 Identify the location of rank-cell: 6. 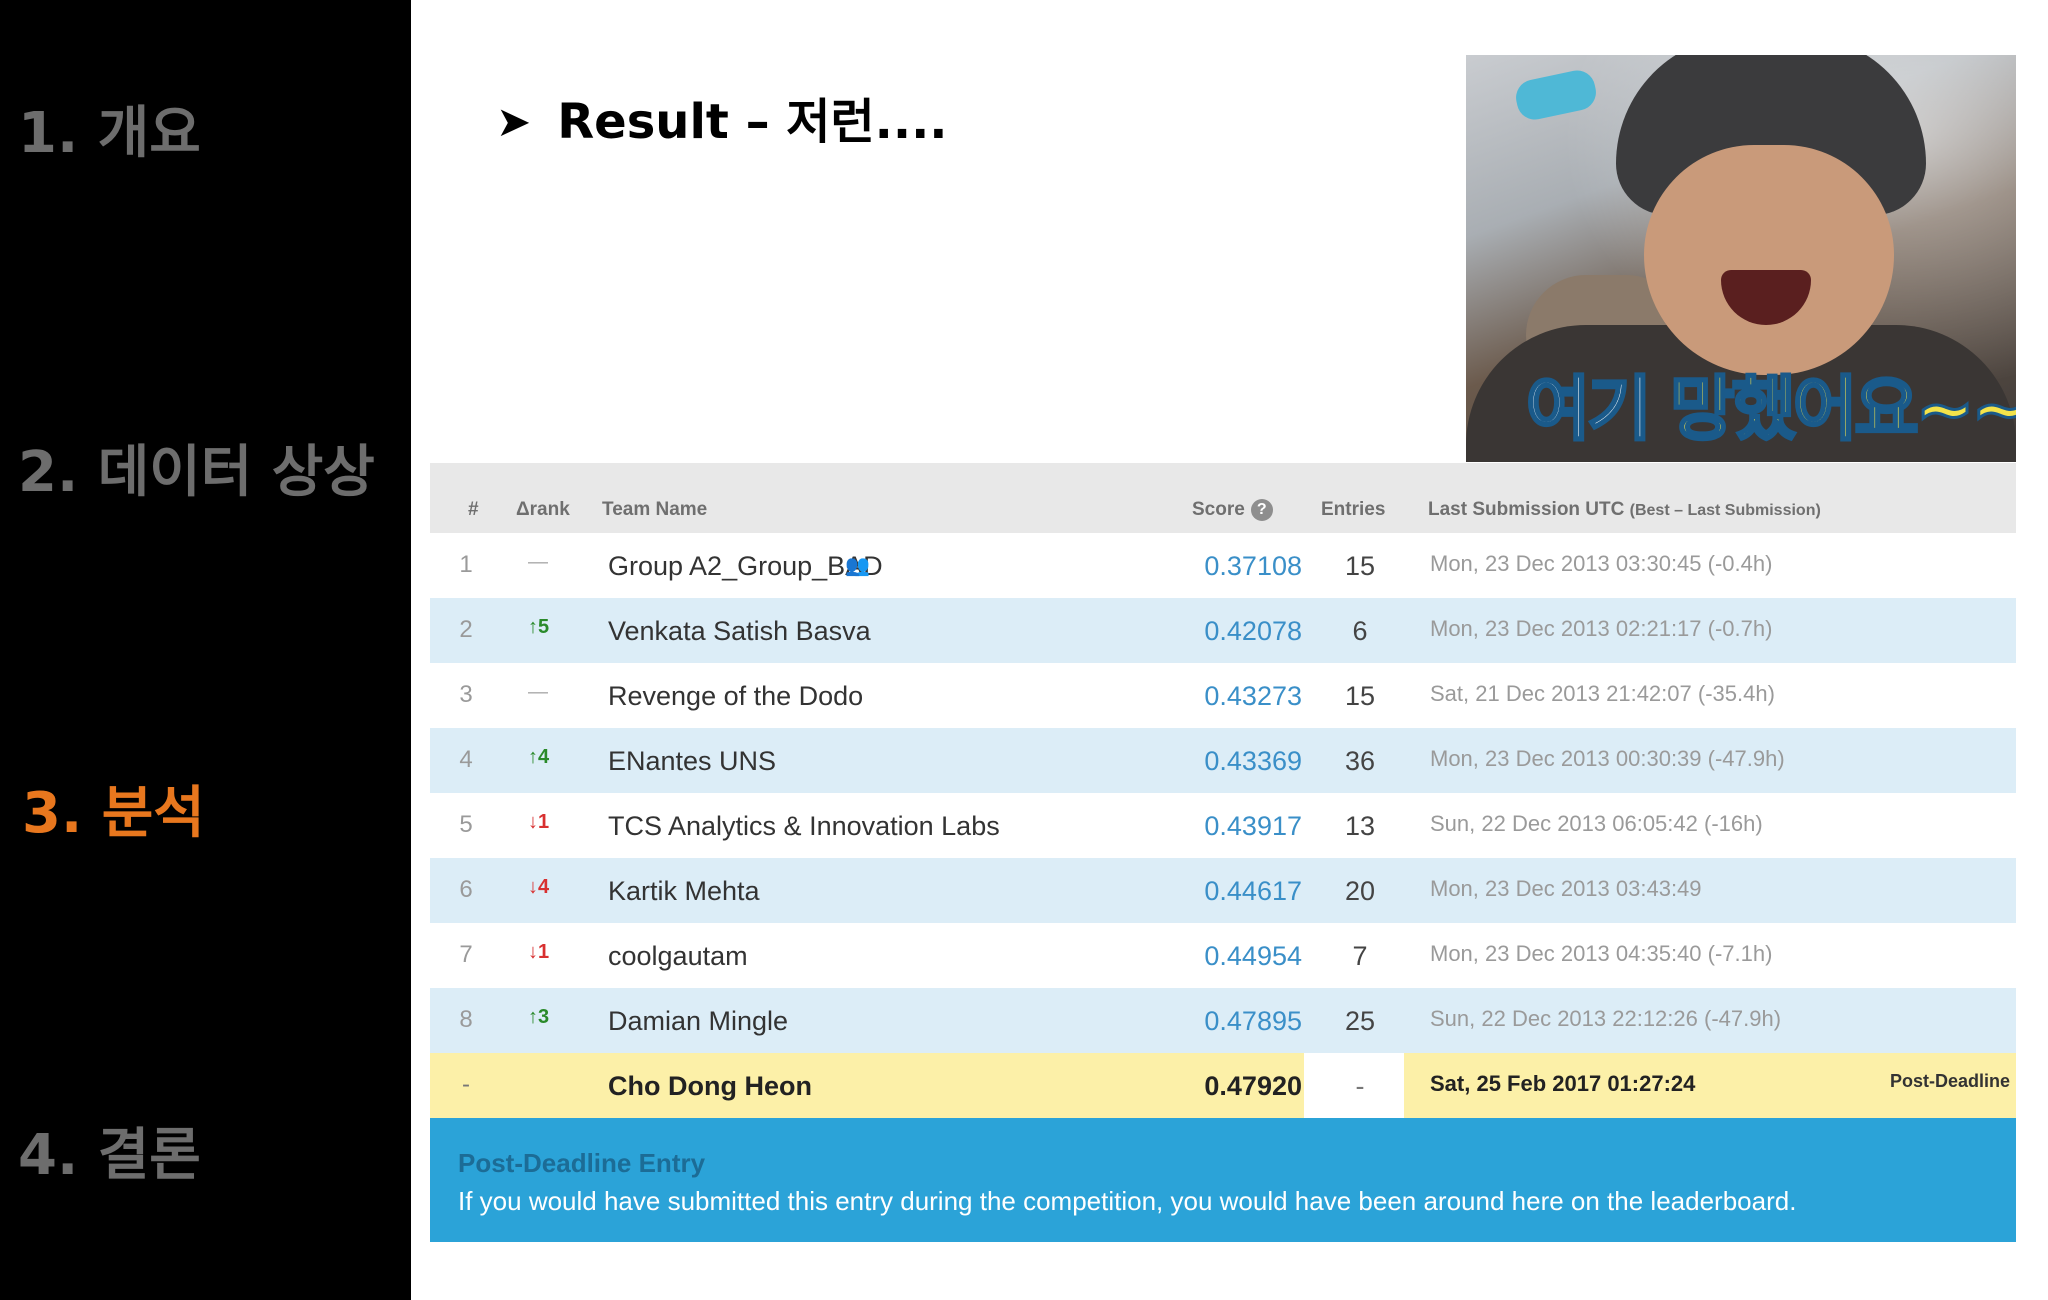
(466, 889).